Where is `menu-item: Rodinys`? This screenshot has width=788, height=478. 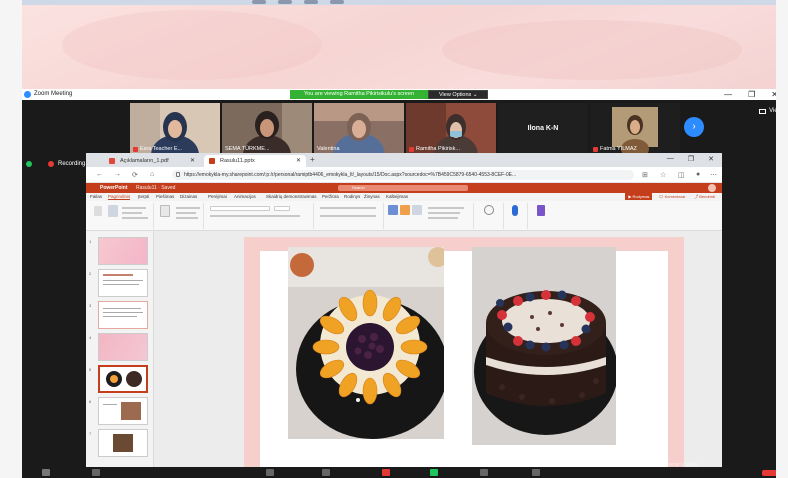 menu-item: Rodinys is located at coordinates (352, 196).